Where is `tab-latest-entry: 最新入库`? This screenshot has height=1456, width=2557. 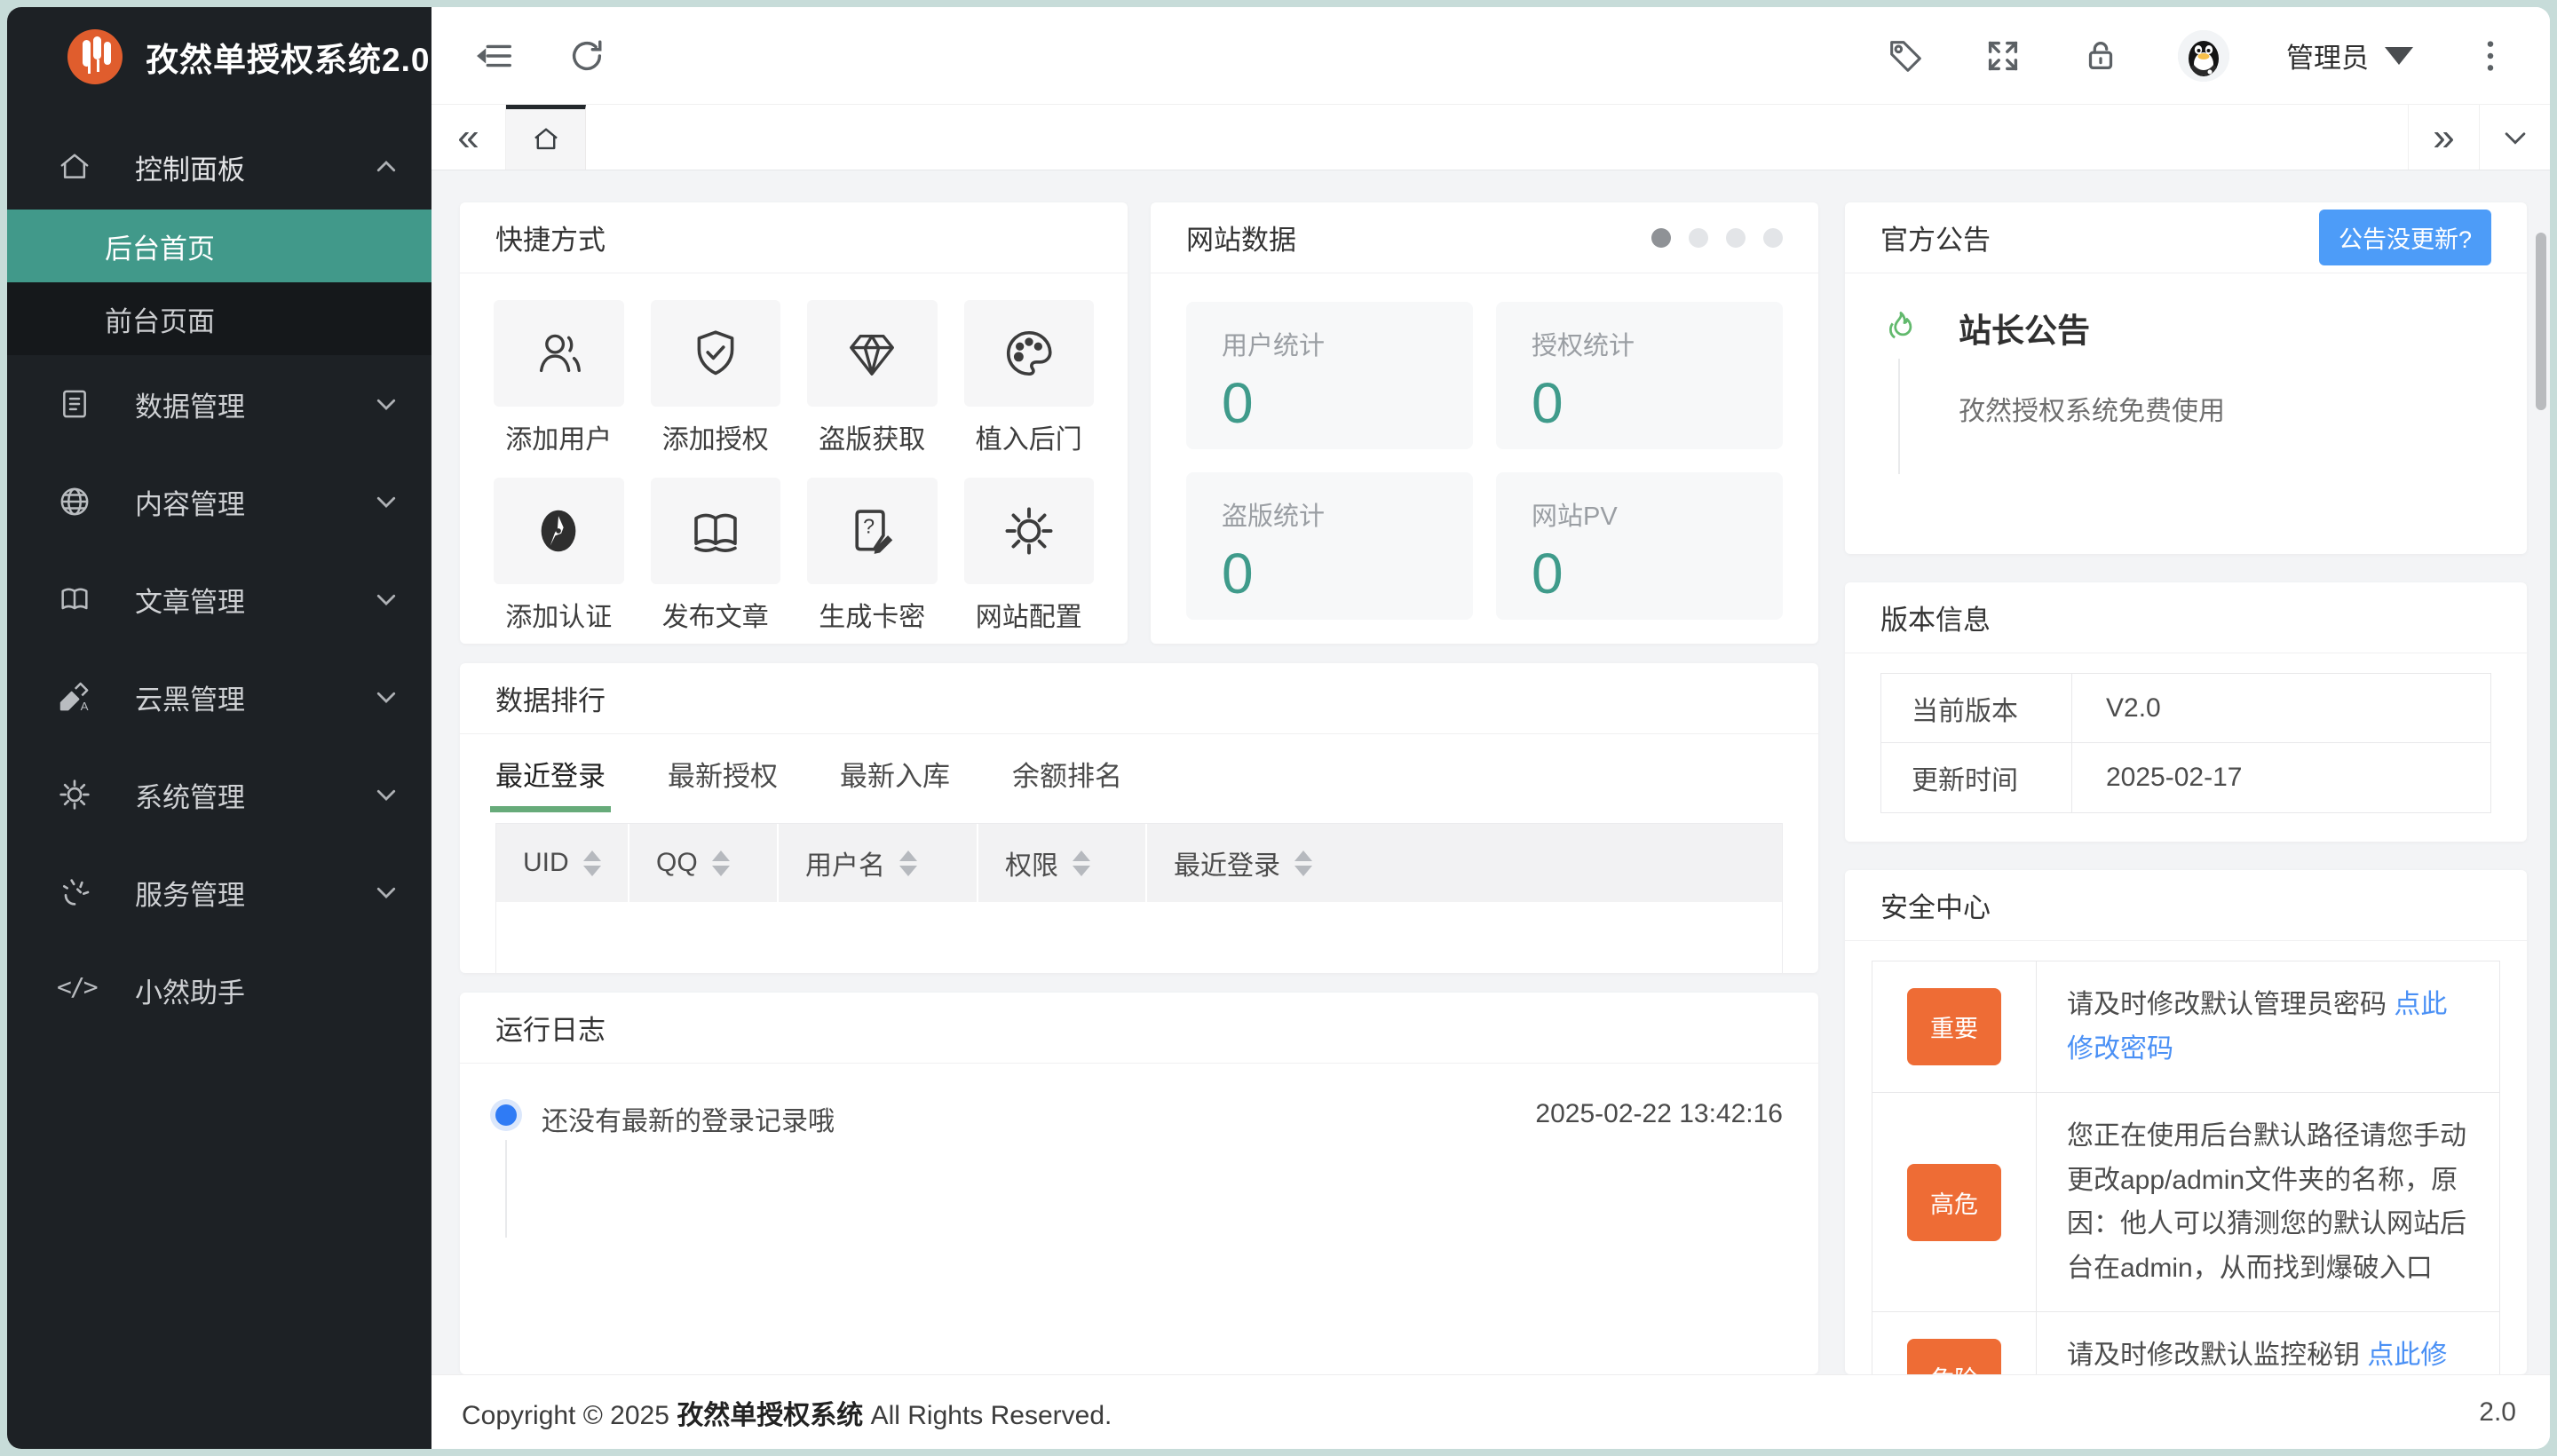 tab-latest-entry: 最新入库 is located at coordinates (895, 773).